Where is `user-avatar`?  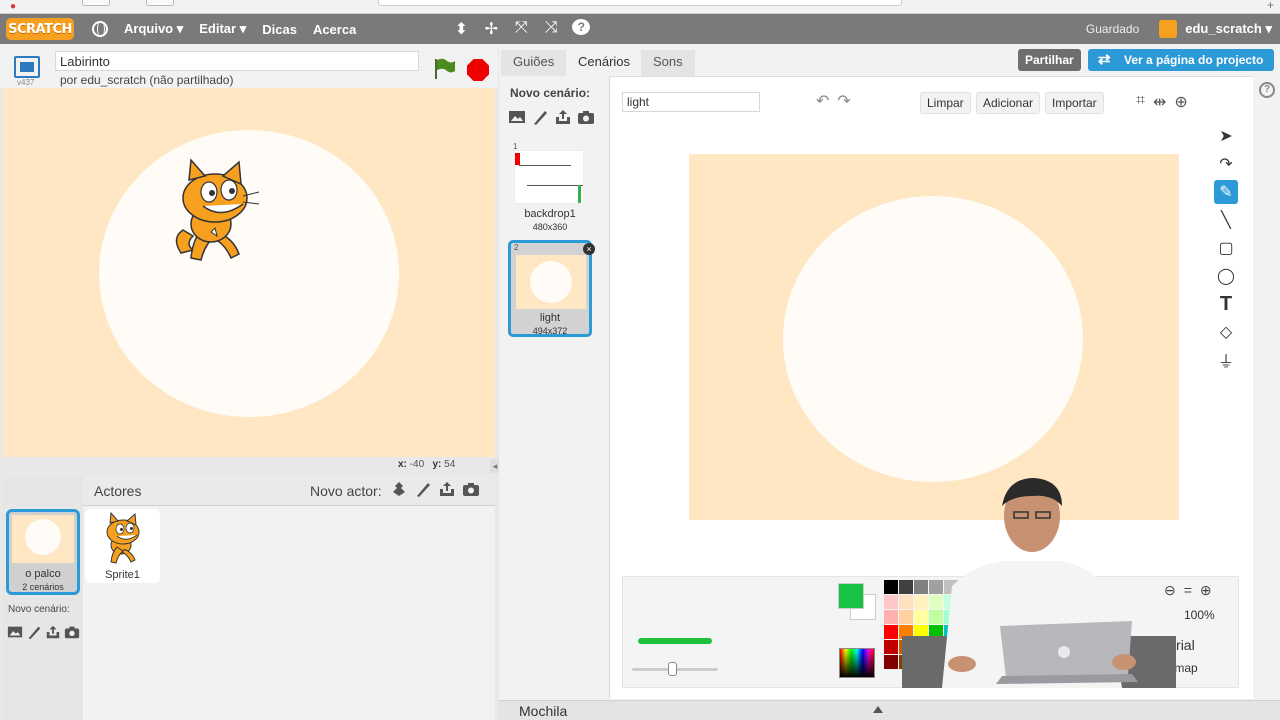
user-avatar is located at coordinates (1168, 29).